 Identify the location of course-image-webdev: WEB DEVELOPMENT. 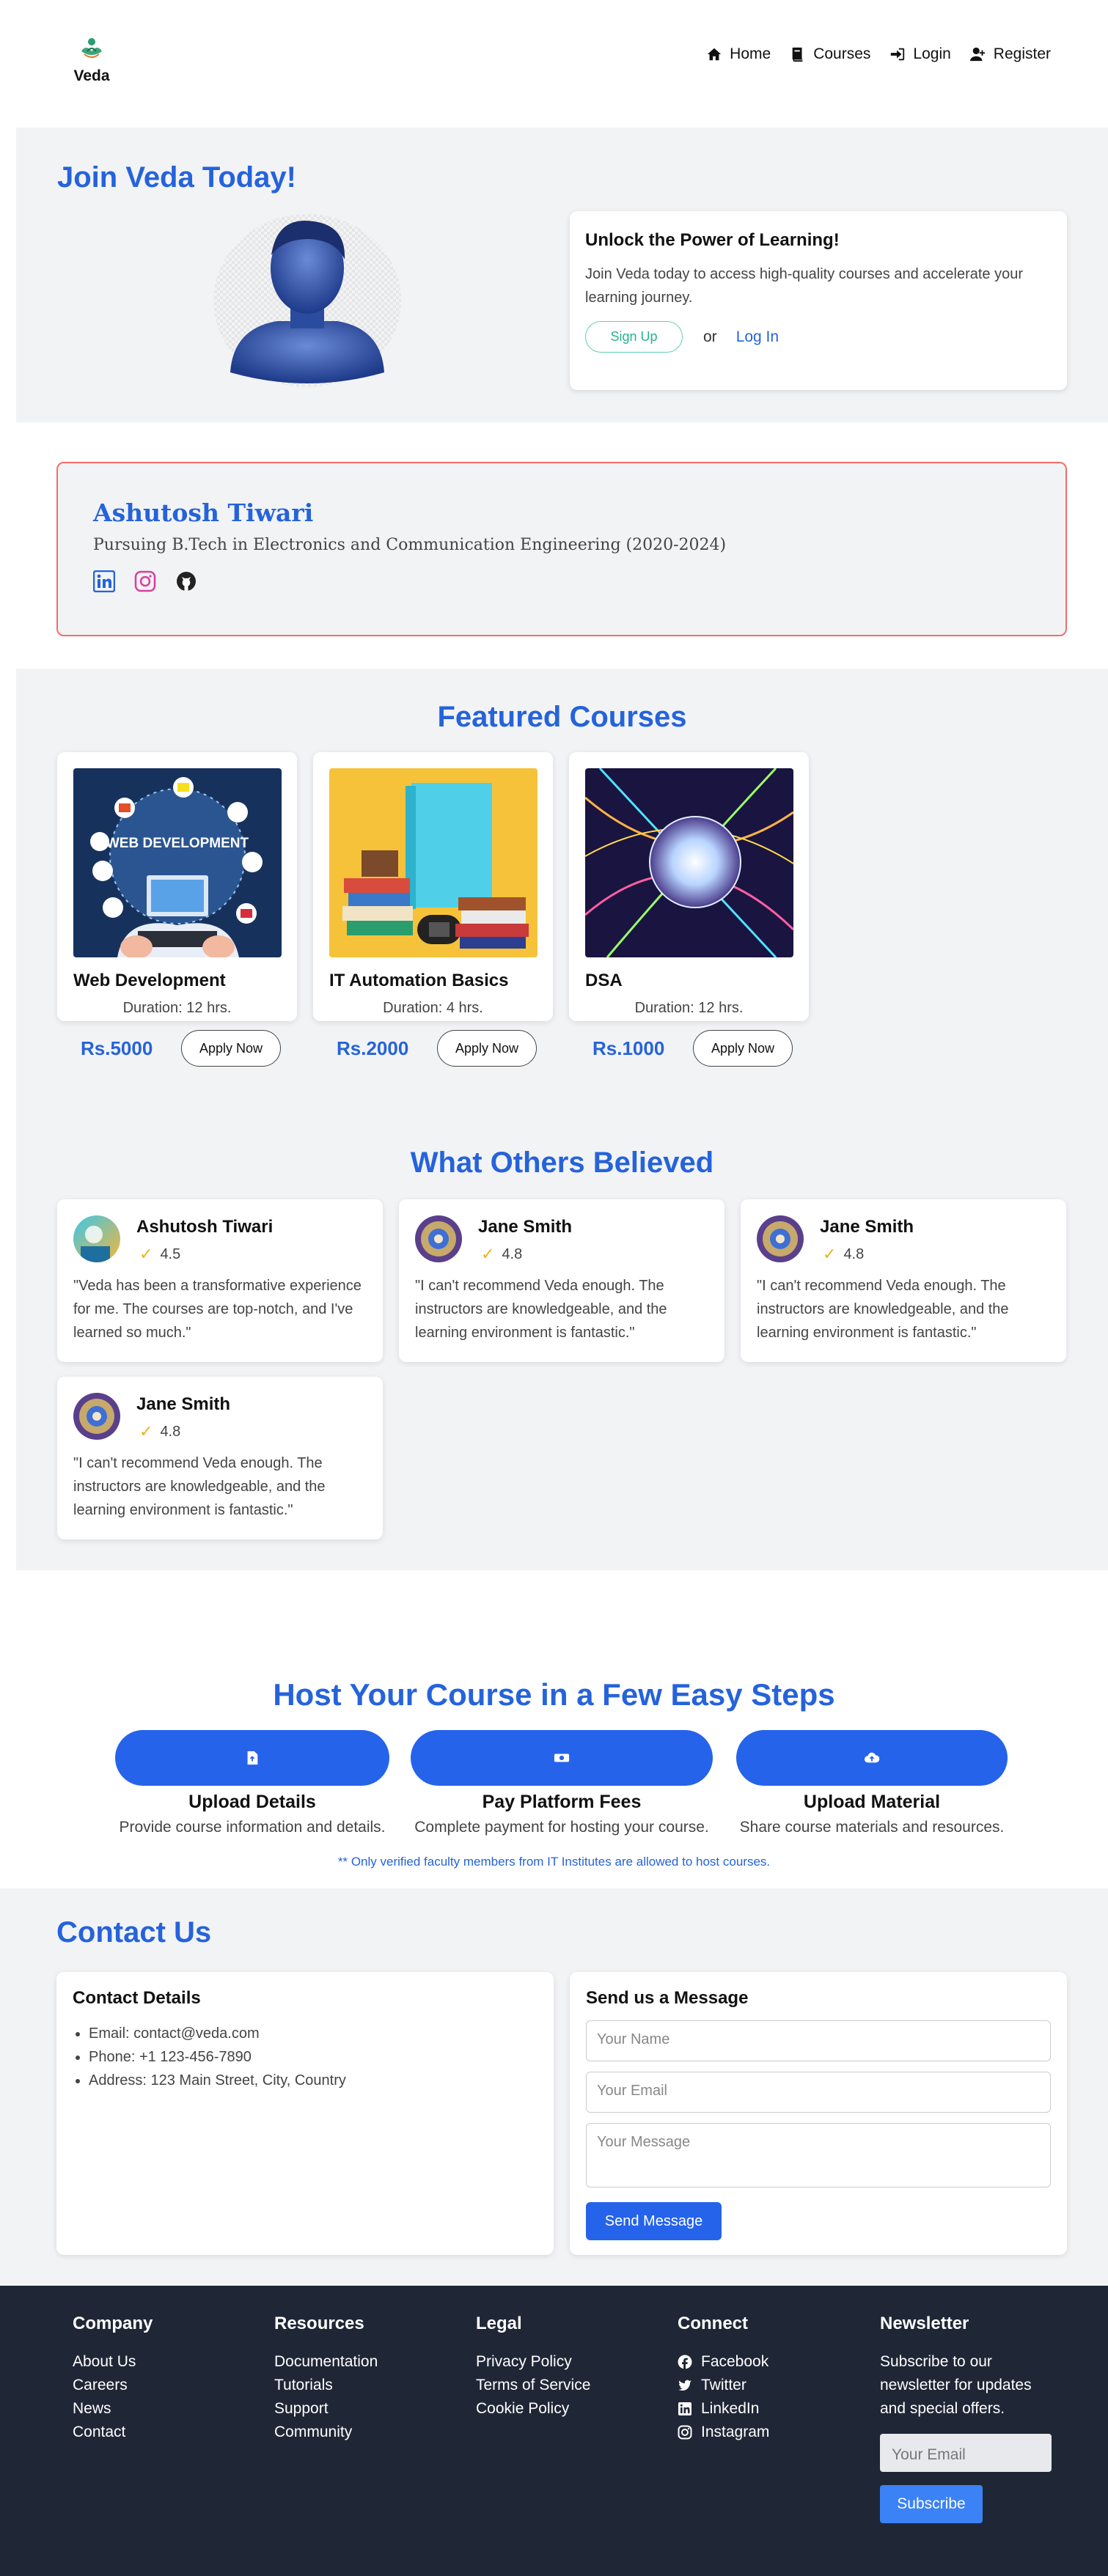
(177, 862).